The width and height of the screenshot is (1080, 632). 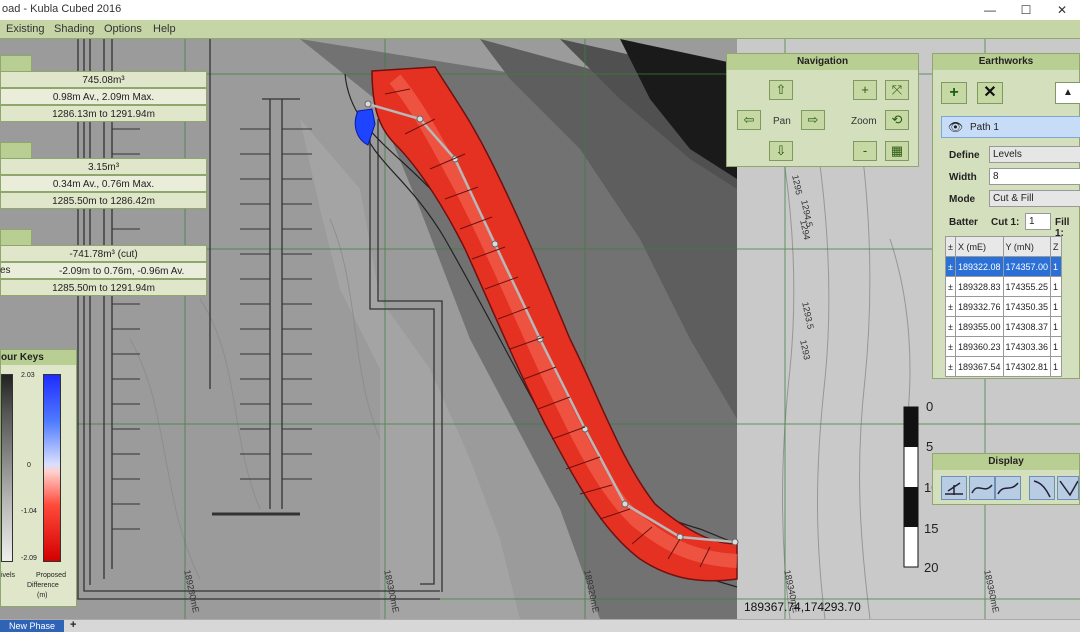 I want to click on display-slope-button, so click(x=1068, y=488).